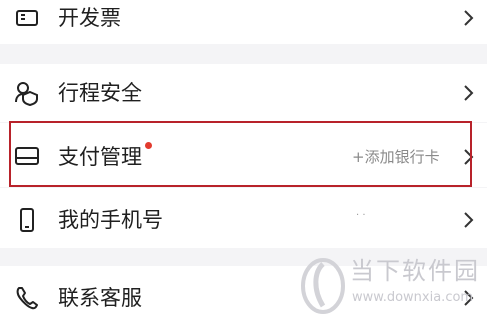 Image resolution: width=487 pixels, height=321 pixels. What do you see at coordinates (243, 22) in the screenshot?
I see `menu-item-invoice: 开发票` at bounding box center [243, 22].